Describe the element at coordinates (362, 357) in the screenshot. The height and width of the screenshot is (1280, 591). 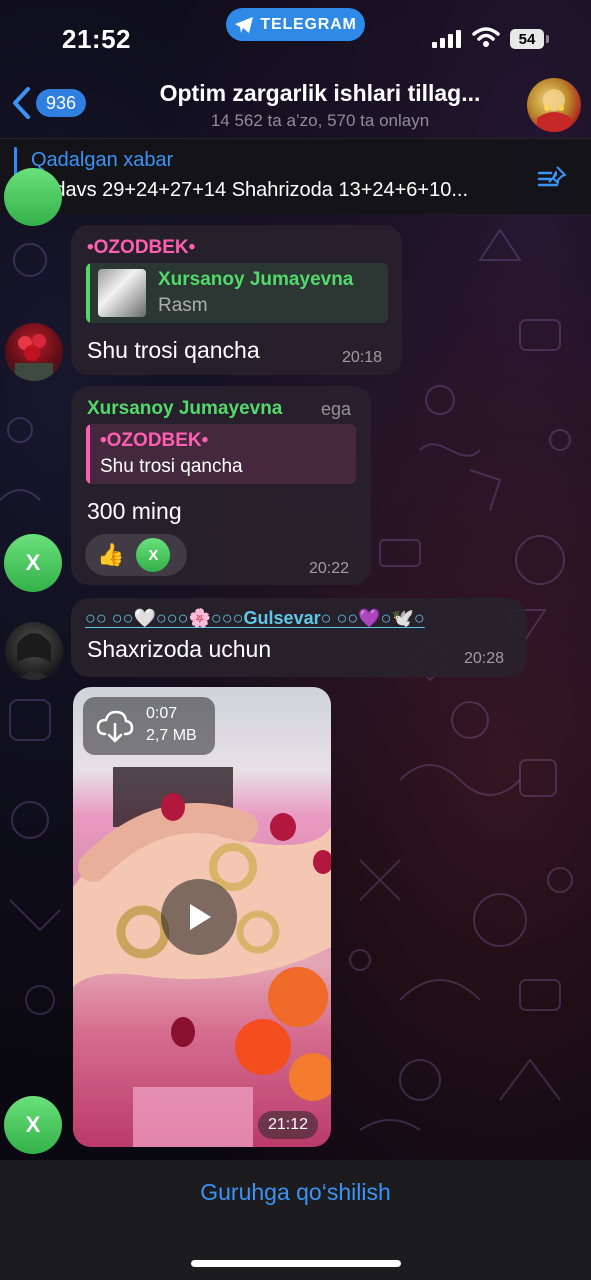
I see `message-time: 20:18` at that location.